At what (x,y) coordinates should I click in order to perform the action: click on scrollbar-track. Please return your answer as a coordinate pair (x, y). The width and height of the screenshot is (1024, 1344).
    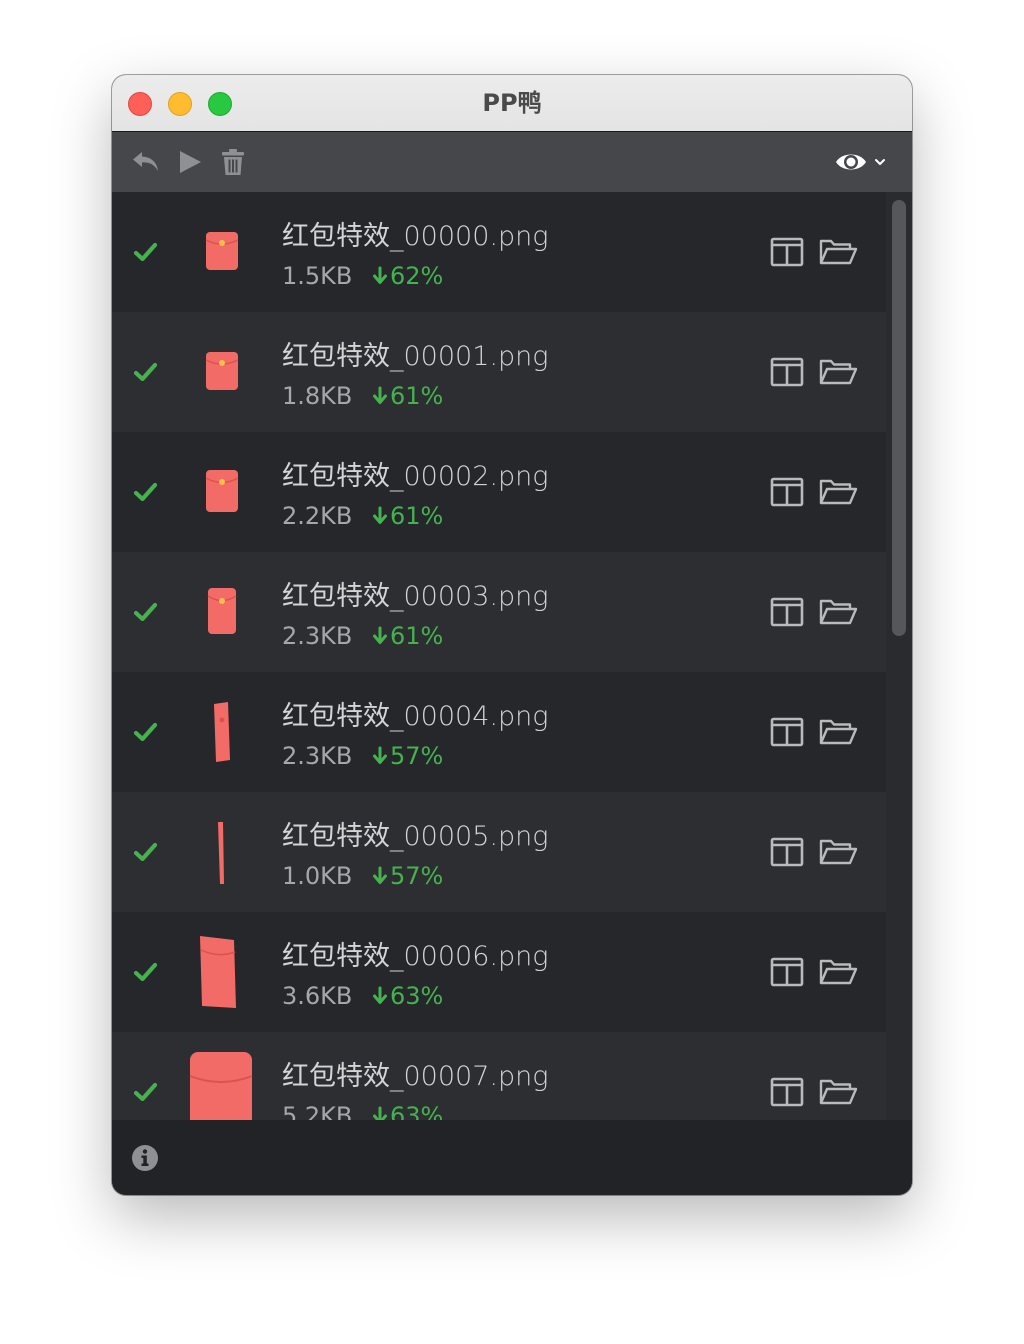
    Looking at the image, I should click on (899, 656).